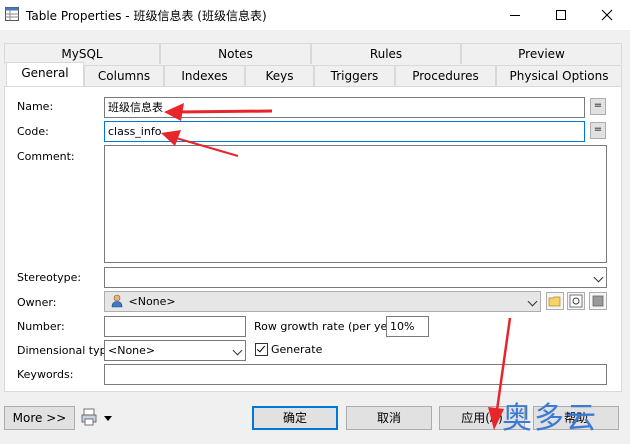 The width and height of the screenshot is (630, 444). I want to click on owner-create-button, so click(598, 301).